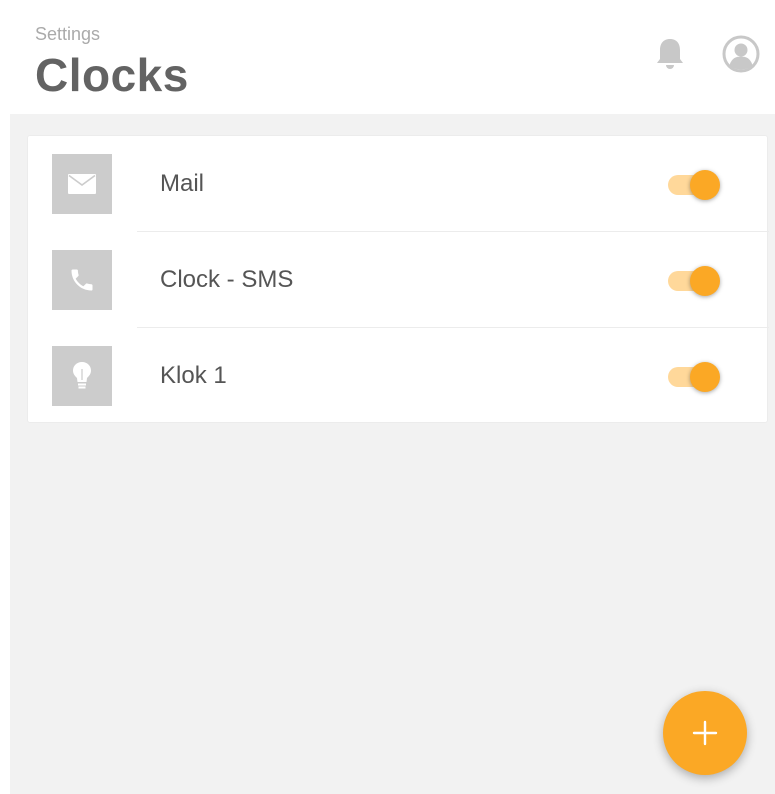  Describe the element at coordinates (392, 57) in the screenshot. I see `header: Settings Clocks` at that location.